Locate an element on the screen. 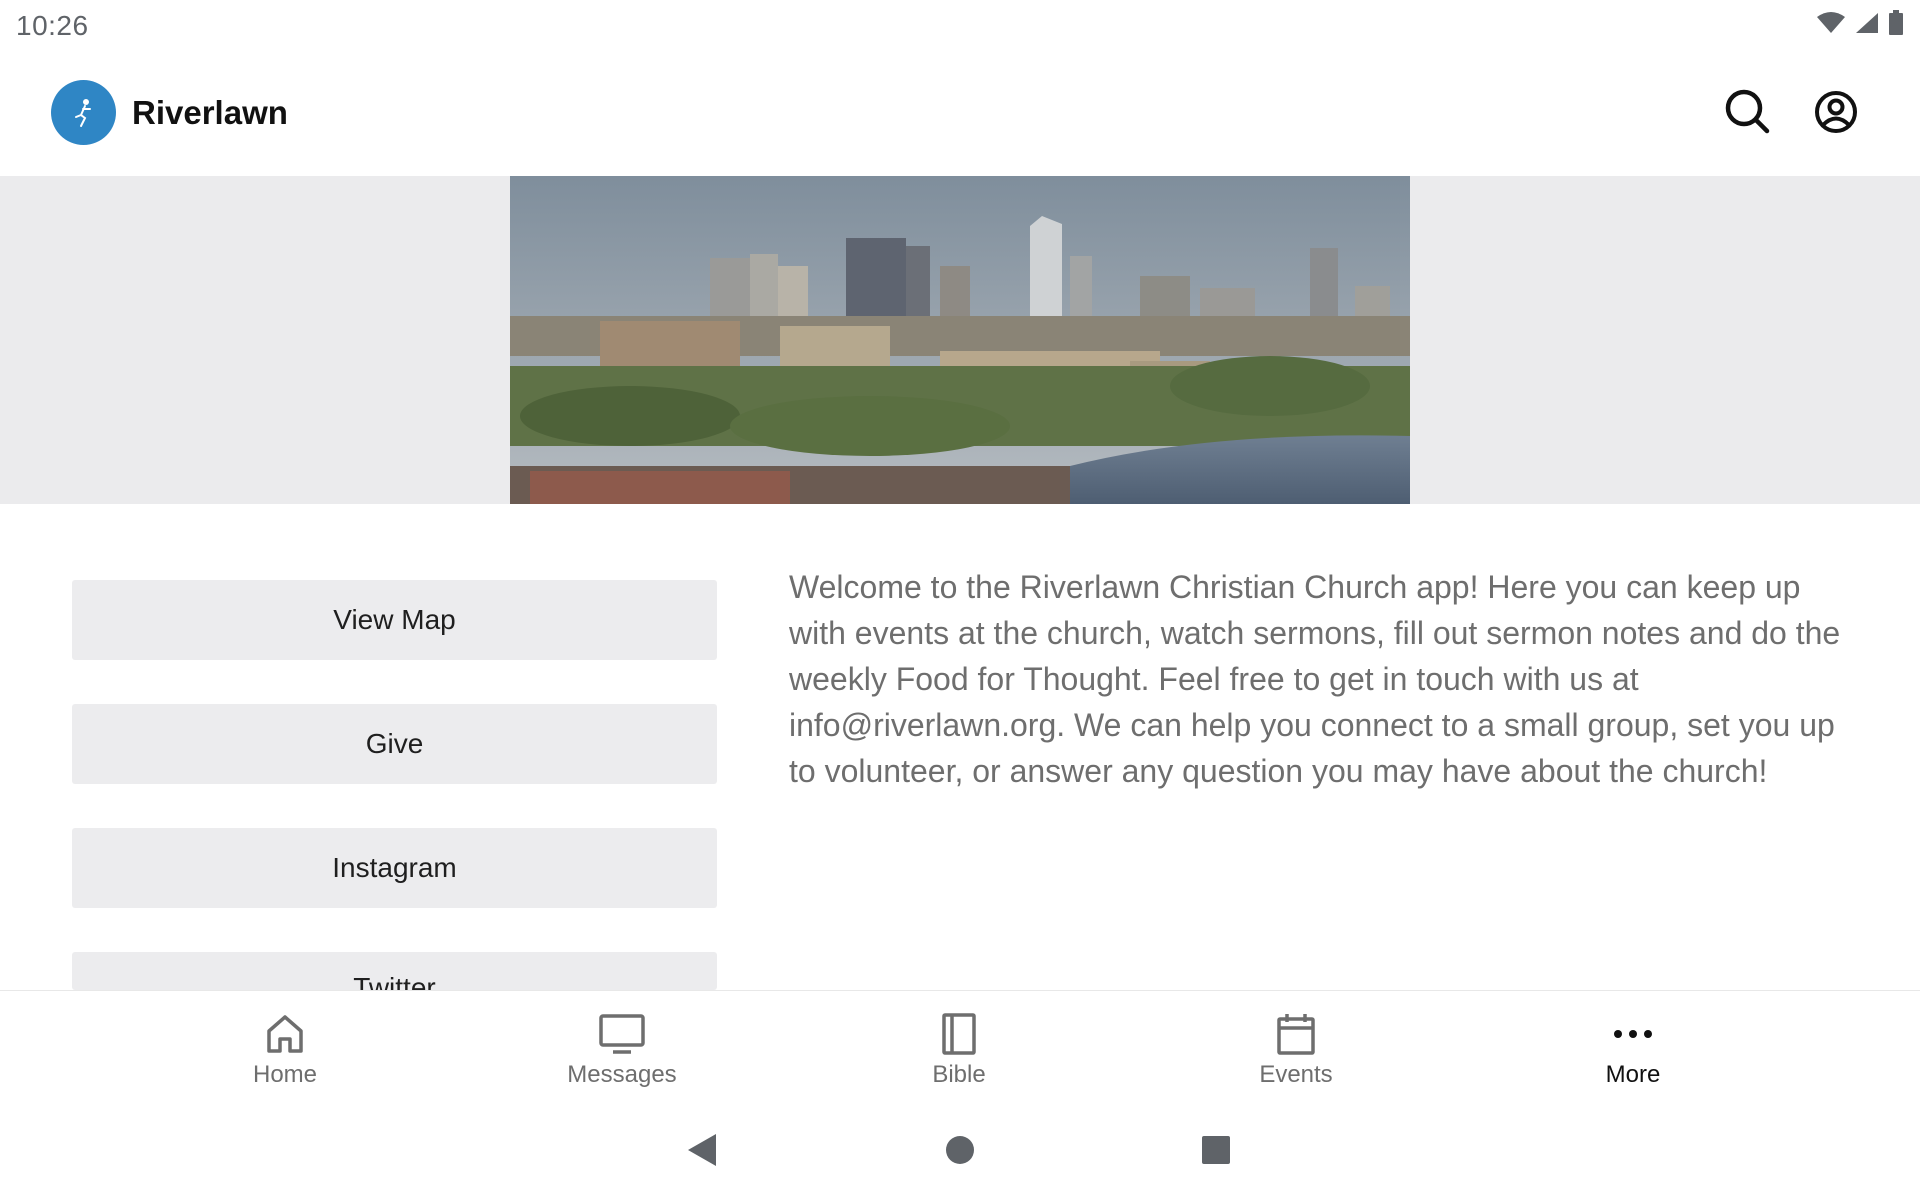 This screenshot has width=1920, height=1200. nav-bible: Bible is located at coordinates (959, 1046).